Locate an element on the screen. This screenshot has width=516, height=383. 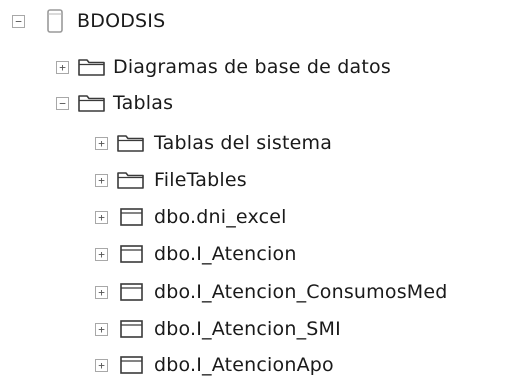
tree-node-filetables: + FileTables is located at coordinates (171, 180).